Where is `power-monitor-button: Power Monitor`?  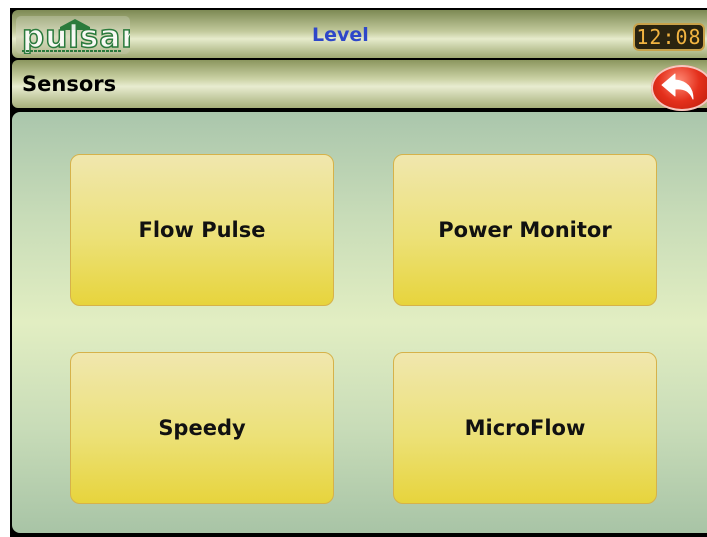 power-monitor-button: Power Monitor is located at coordinates (525, 230).